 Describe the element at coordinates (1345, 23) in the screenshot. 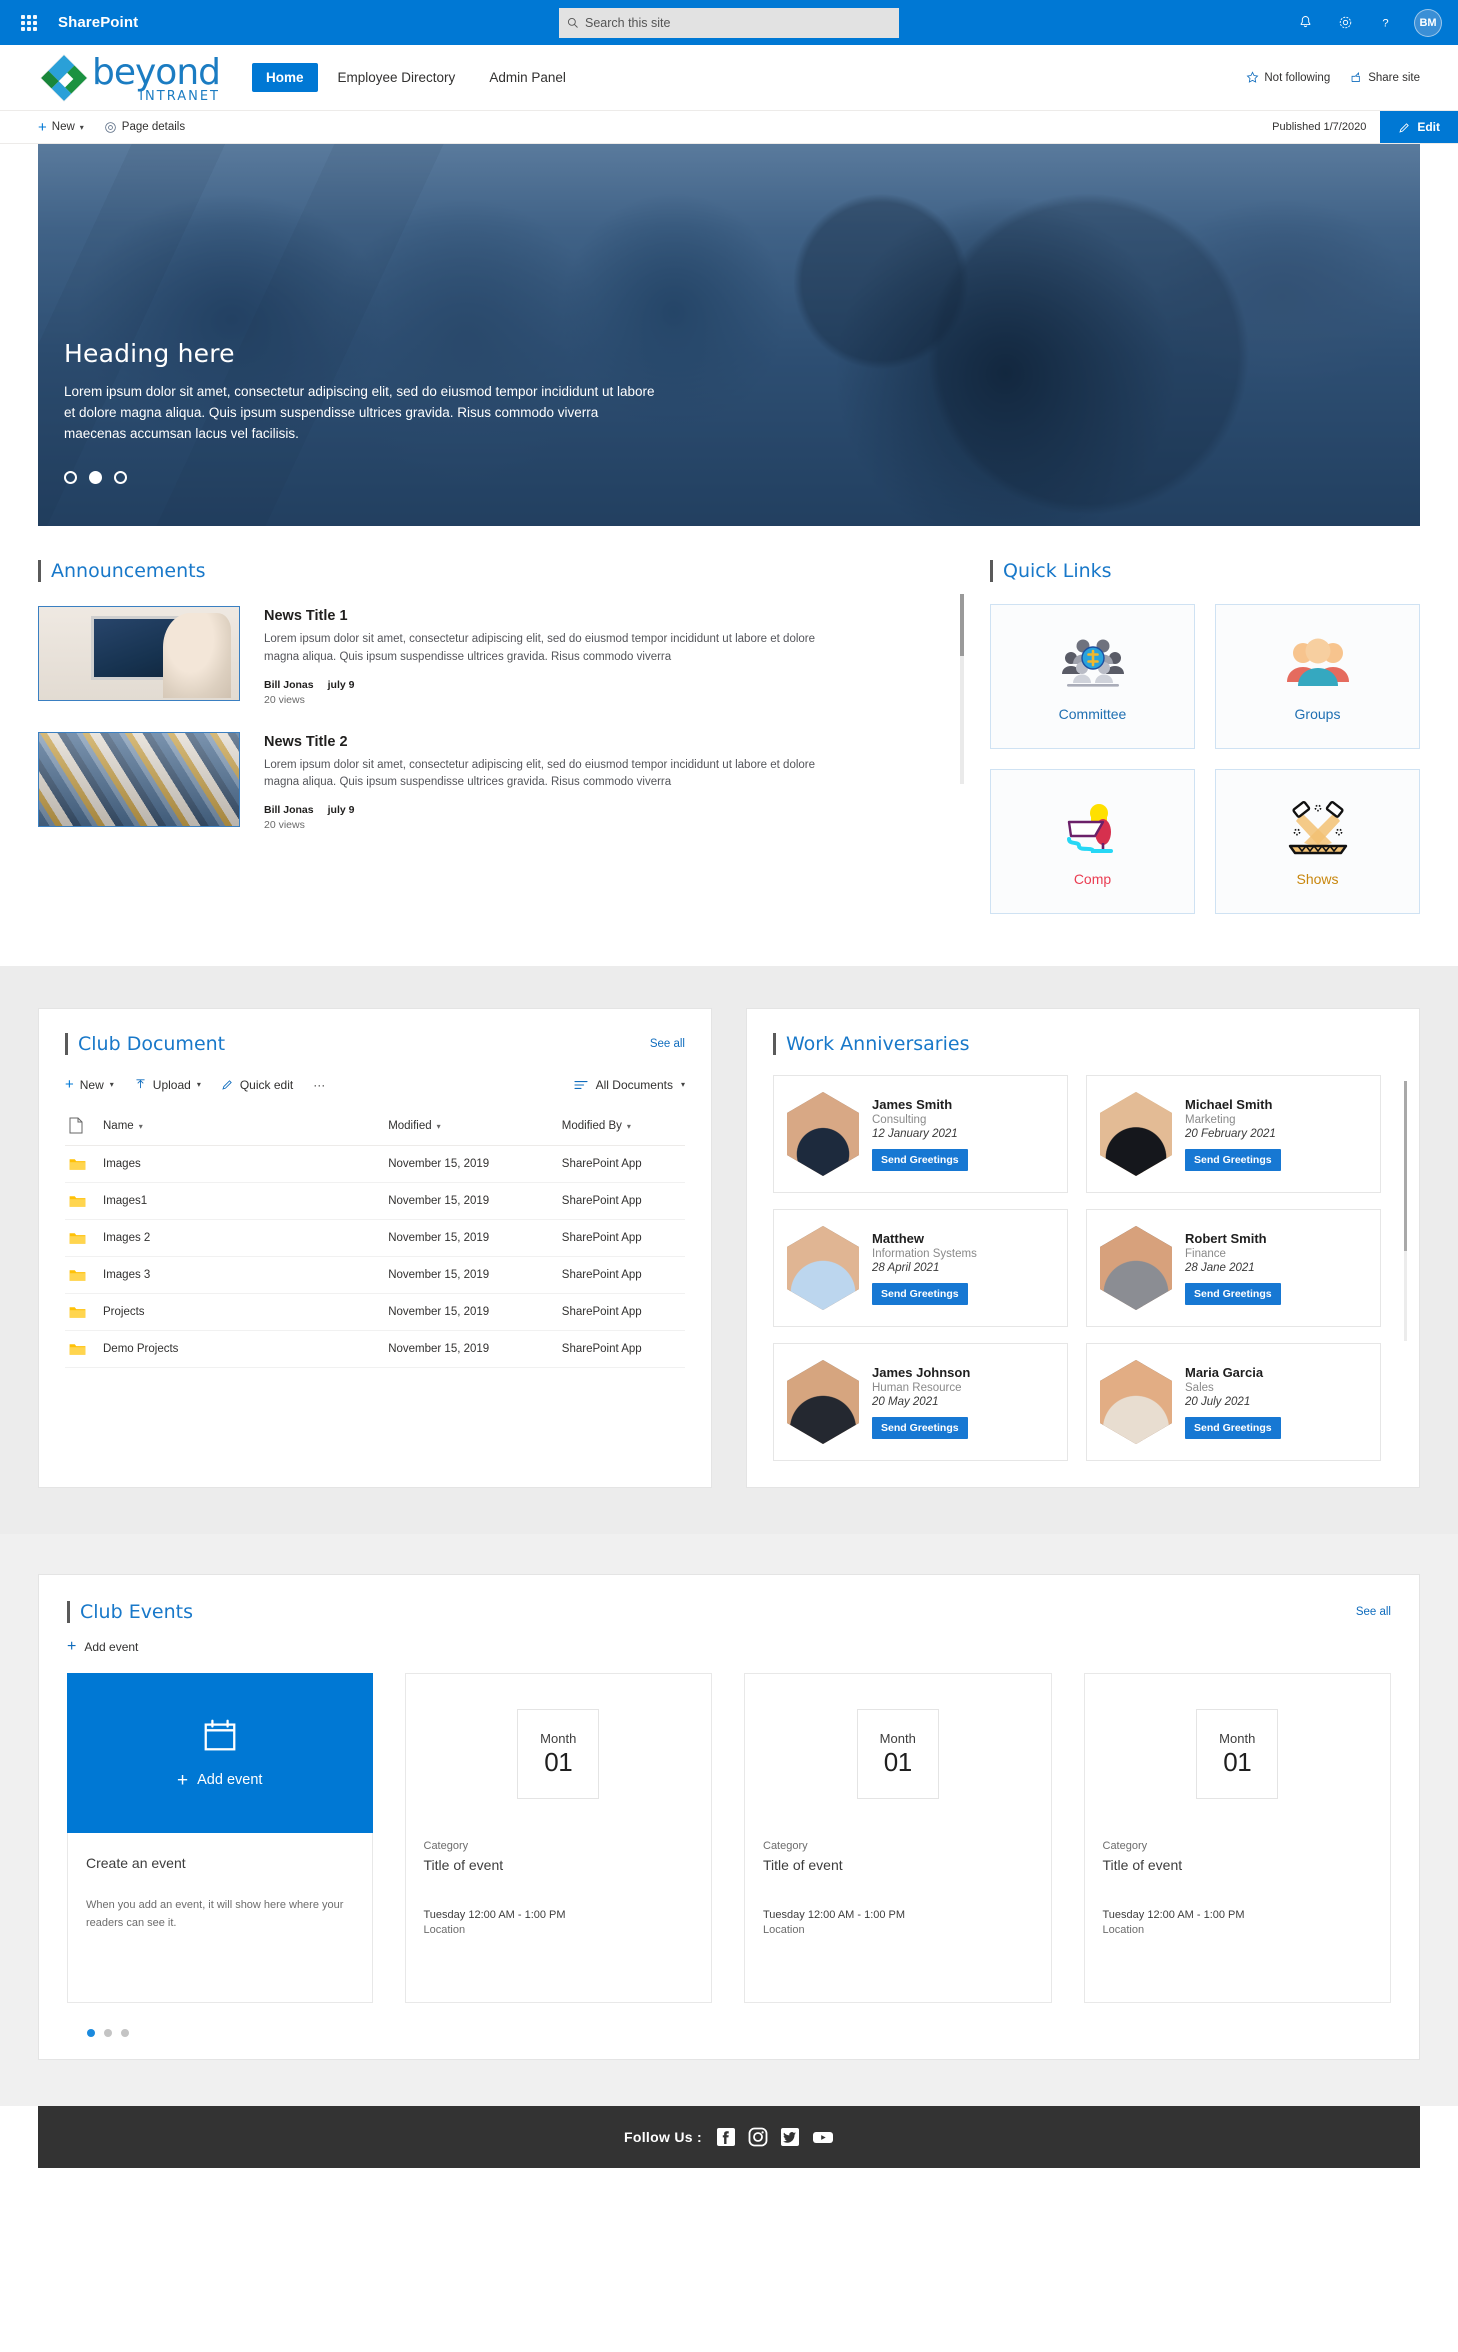

I see `gear-icon` at that location.